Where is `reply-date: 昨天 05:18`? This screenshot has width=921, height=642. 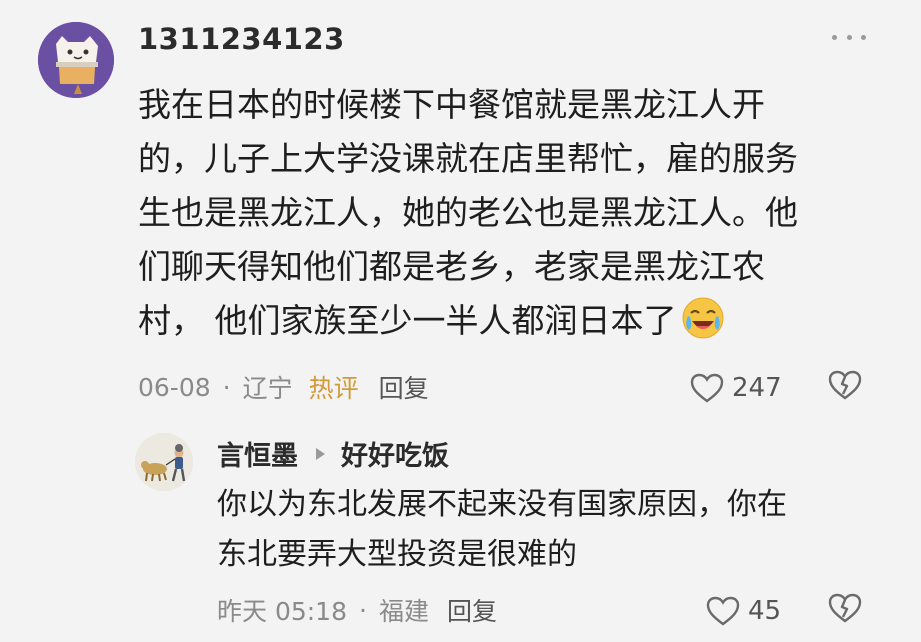
reply-date: 昨天 05:18 is located at coordinates (282, 611).